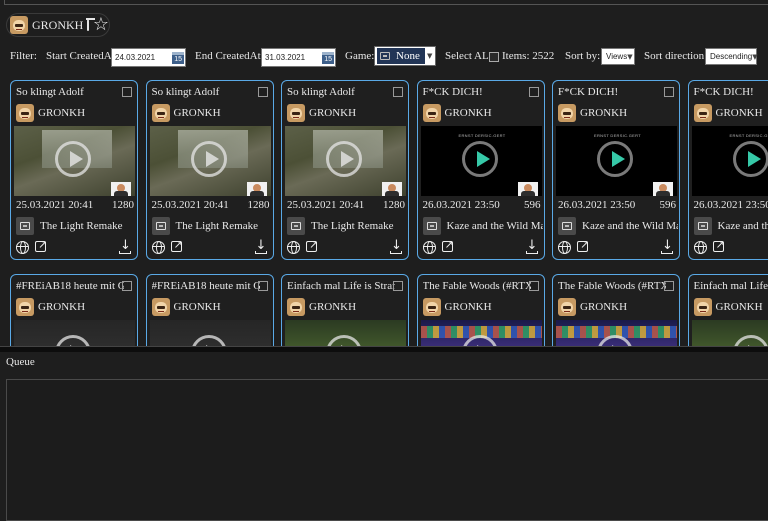 The height and width of the screenshot is (521, 768). What do you see at coordinates (618, 56) in the screenshot?
I see `sort-by-select: Views ▼` at bounding box center [618, 56].